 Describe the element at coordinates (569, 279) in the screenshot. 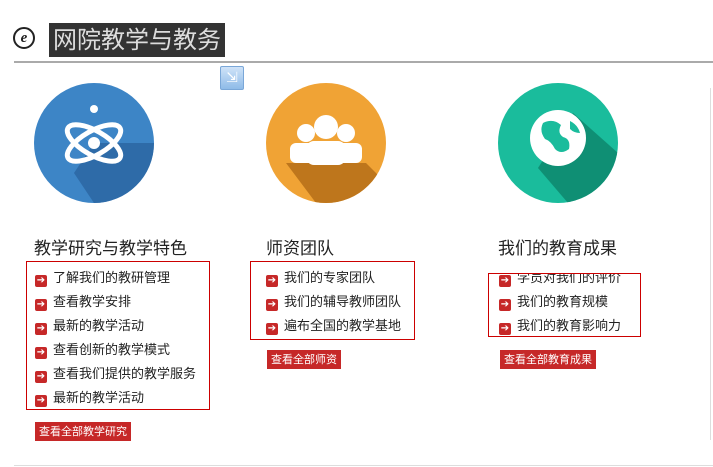

I see `list-item-label: 学员对我们的评价` at that location.